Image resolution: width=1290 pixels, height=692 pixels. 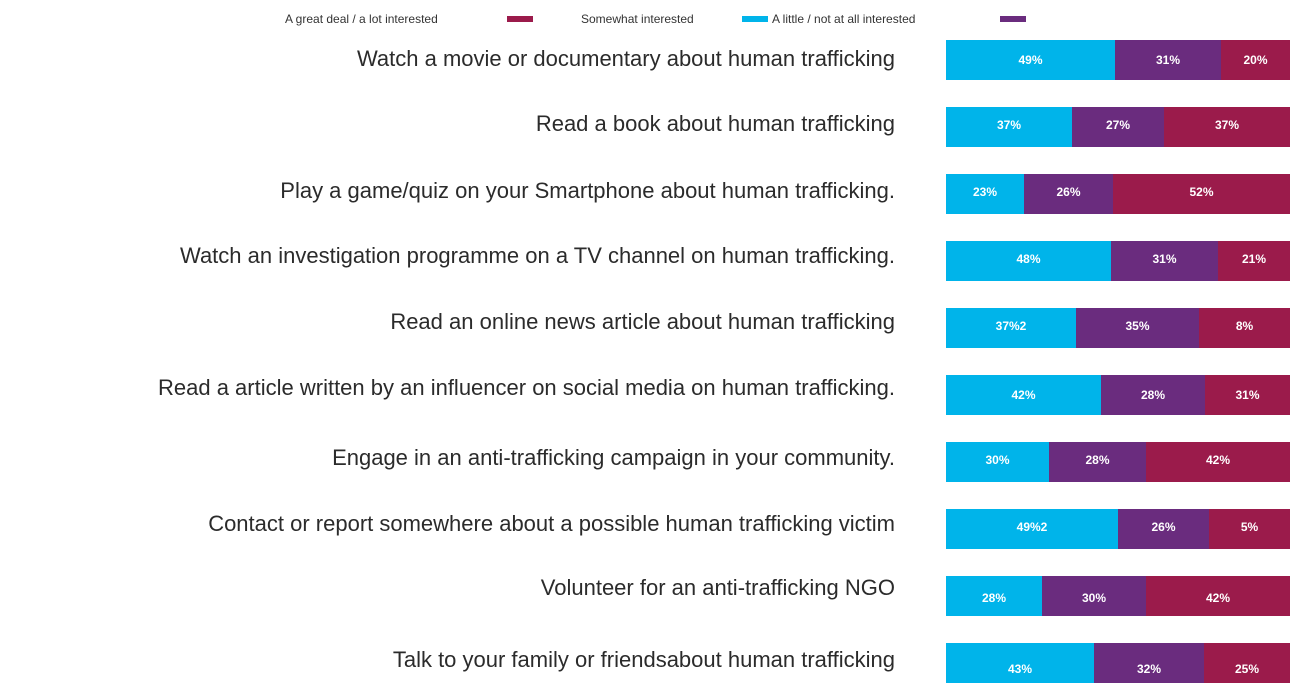 I want to click on data-label: 37%2, so click(x=1011, y=326).